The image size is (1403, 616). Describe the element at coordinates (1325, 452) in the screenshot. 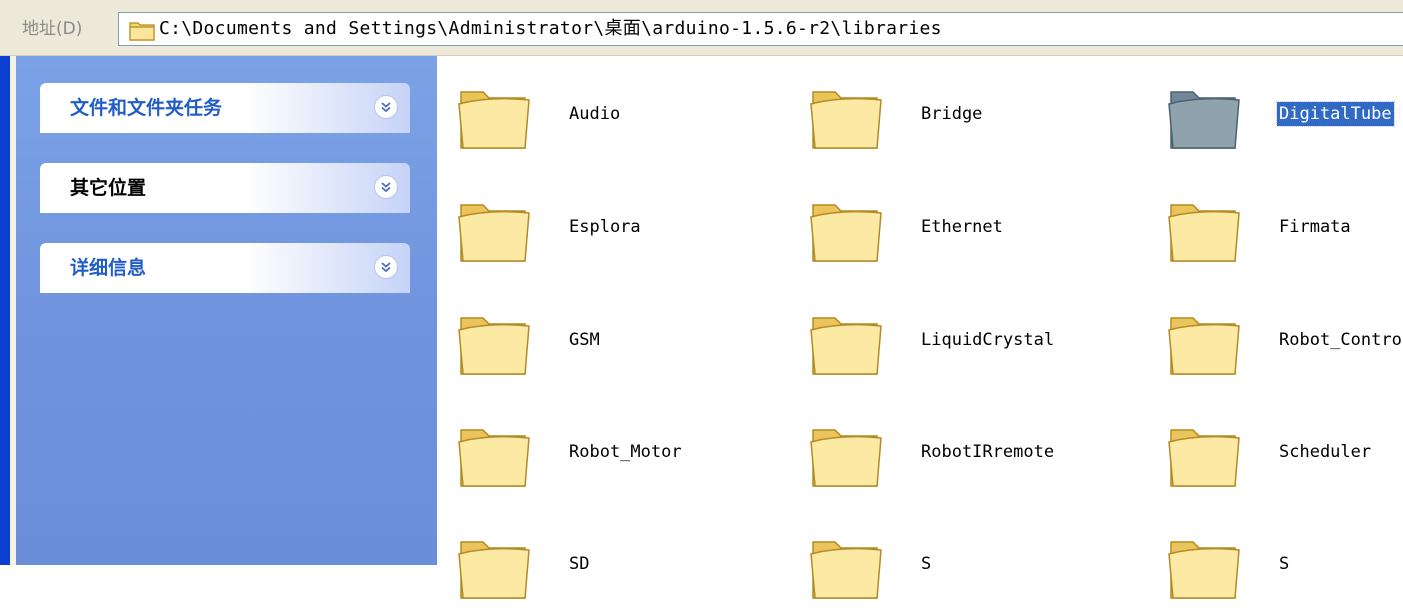

I see `folder-name: Scheduler` at that location.